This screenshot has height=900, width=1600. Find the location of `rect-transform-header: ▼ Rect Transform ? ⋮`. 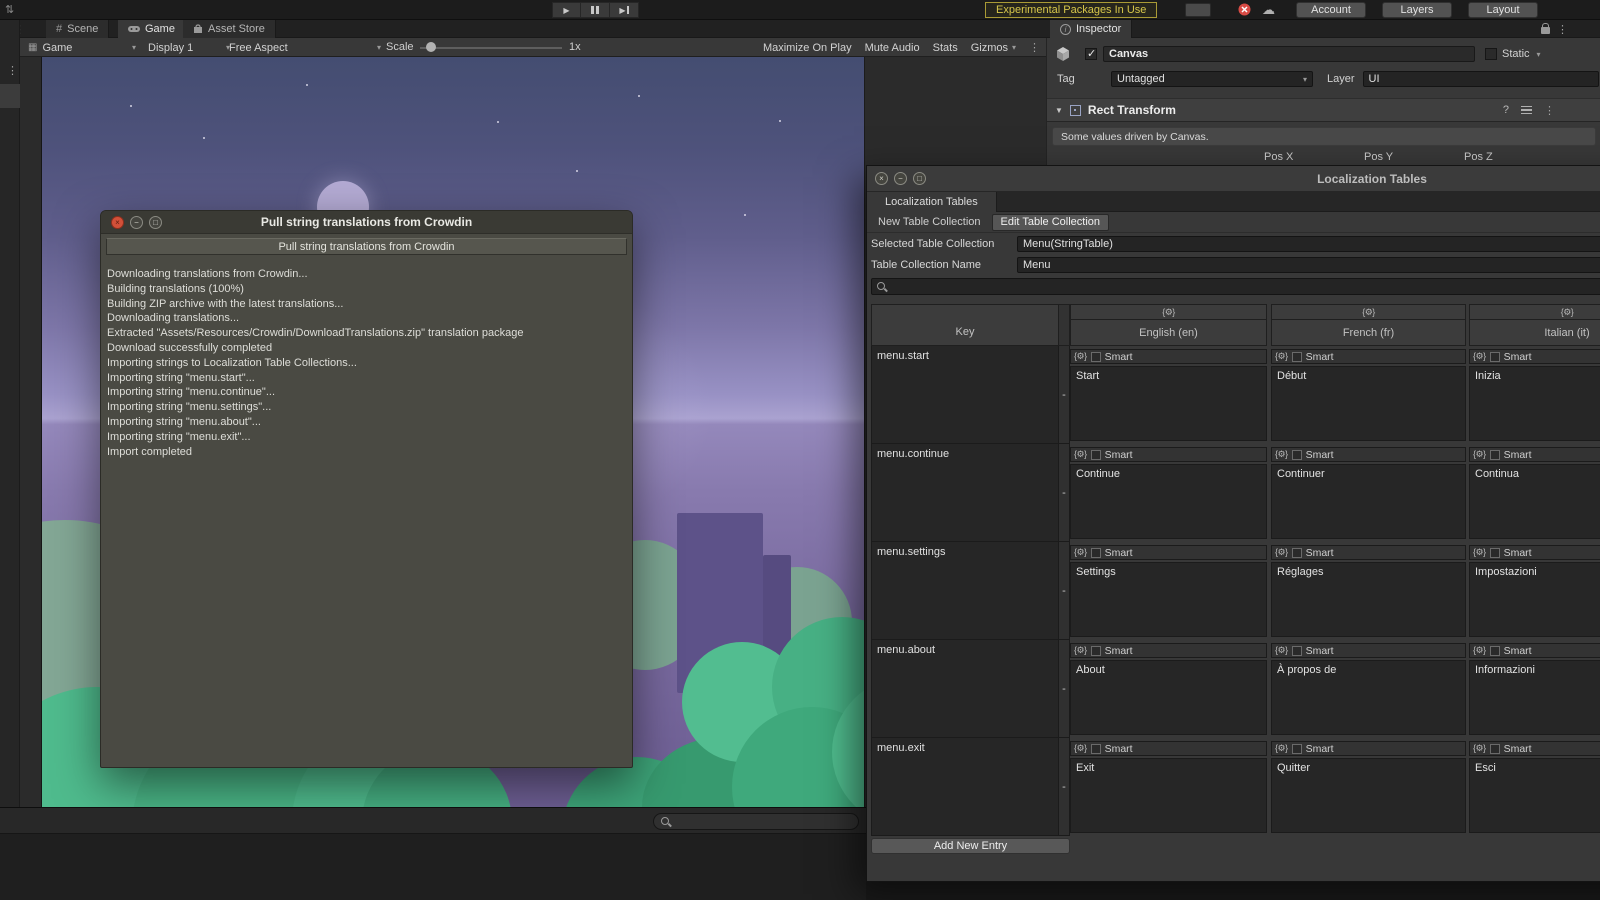

rect-transform-header: ▼ Rect Transform ? ⋮ is located at coordinates (1323, 110).